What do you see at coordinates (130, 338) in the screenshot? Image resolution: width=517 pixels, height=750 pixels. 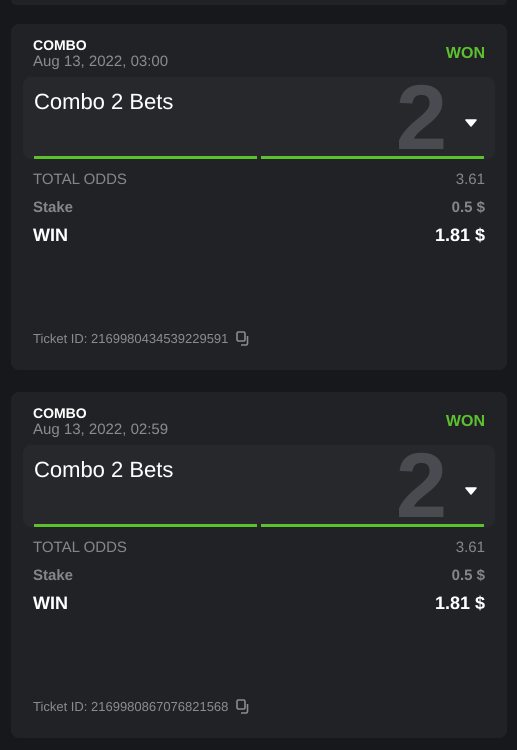 I see `ticket-id: Ticket ID: 2169980434539229591` at bounding box center [130, 338].